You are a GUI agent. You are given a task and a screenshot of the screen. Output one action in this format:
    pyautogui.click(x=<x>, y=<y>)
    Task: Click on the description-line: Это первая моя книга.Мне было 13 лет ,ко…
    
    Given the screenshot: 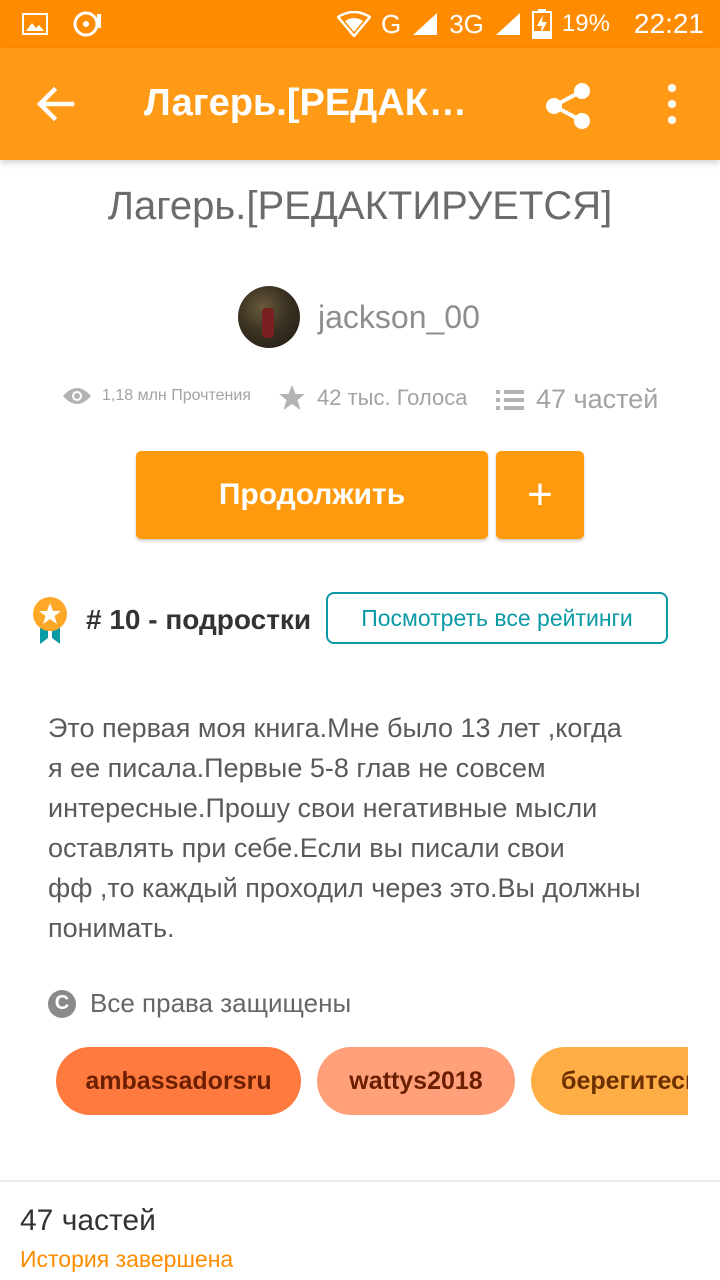 What is the action you would take?
    pyautogui.click(x=335, y=728)
    